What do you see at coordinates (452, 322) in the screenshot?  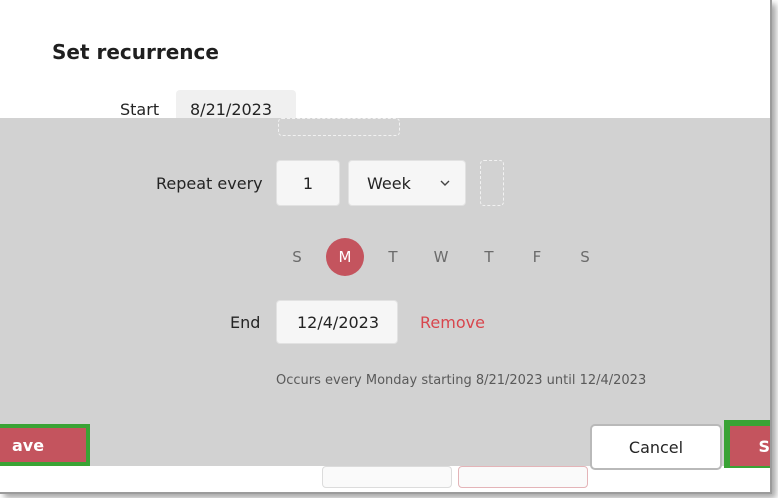 I see `remove-end-link: Remove` at bounding box center [452, 322].